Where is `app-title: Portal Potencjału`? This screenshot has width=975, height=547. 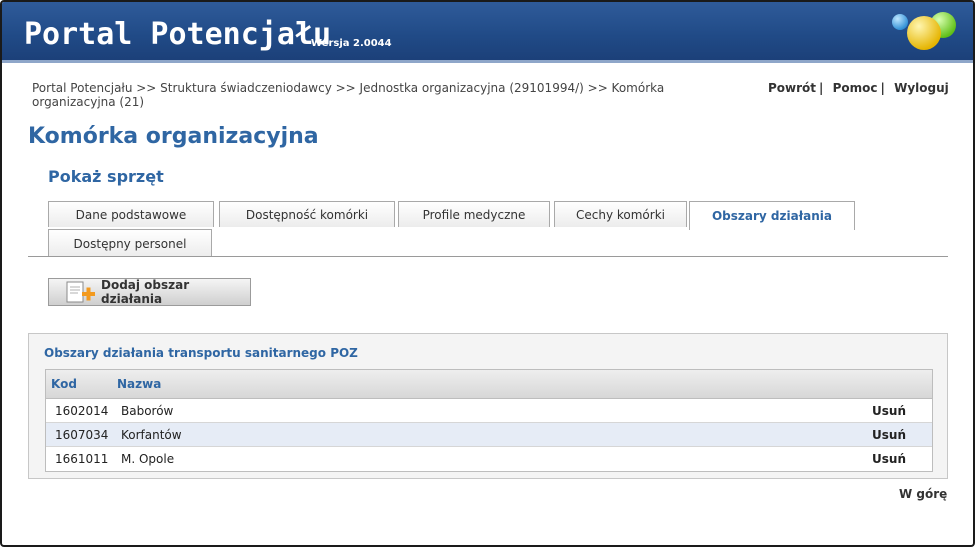
app-title: Portal Potencjału is located at coordinates (178, 34).